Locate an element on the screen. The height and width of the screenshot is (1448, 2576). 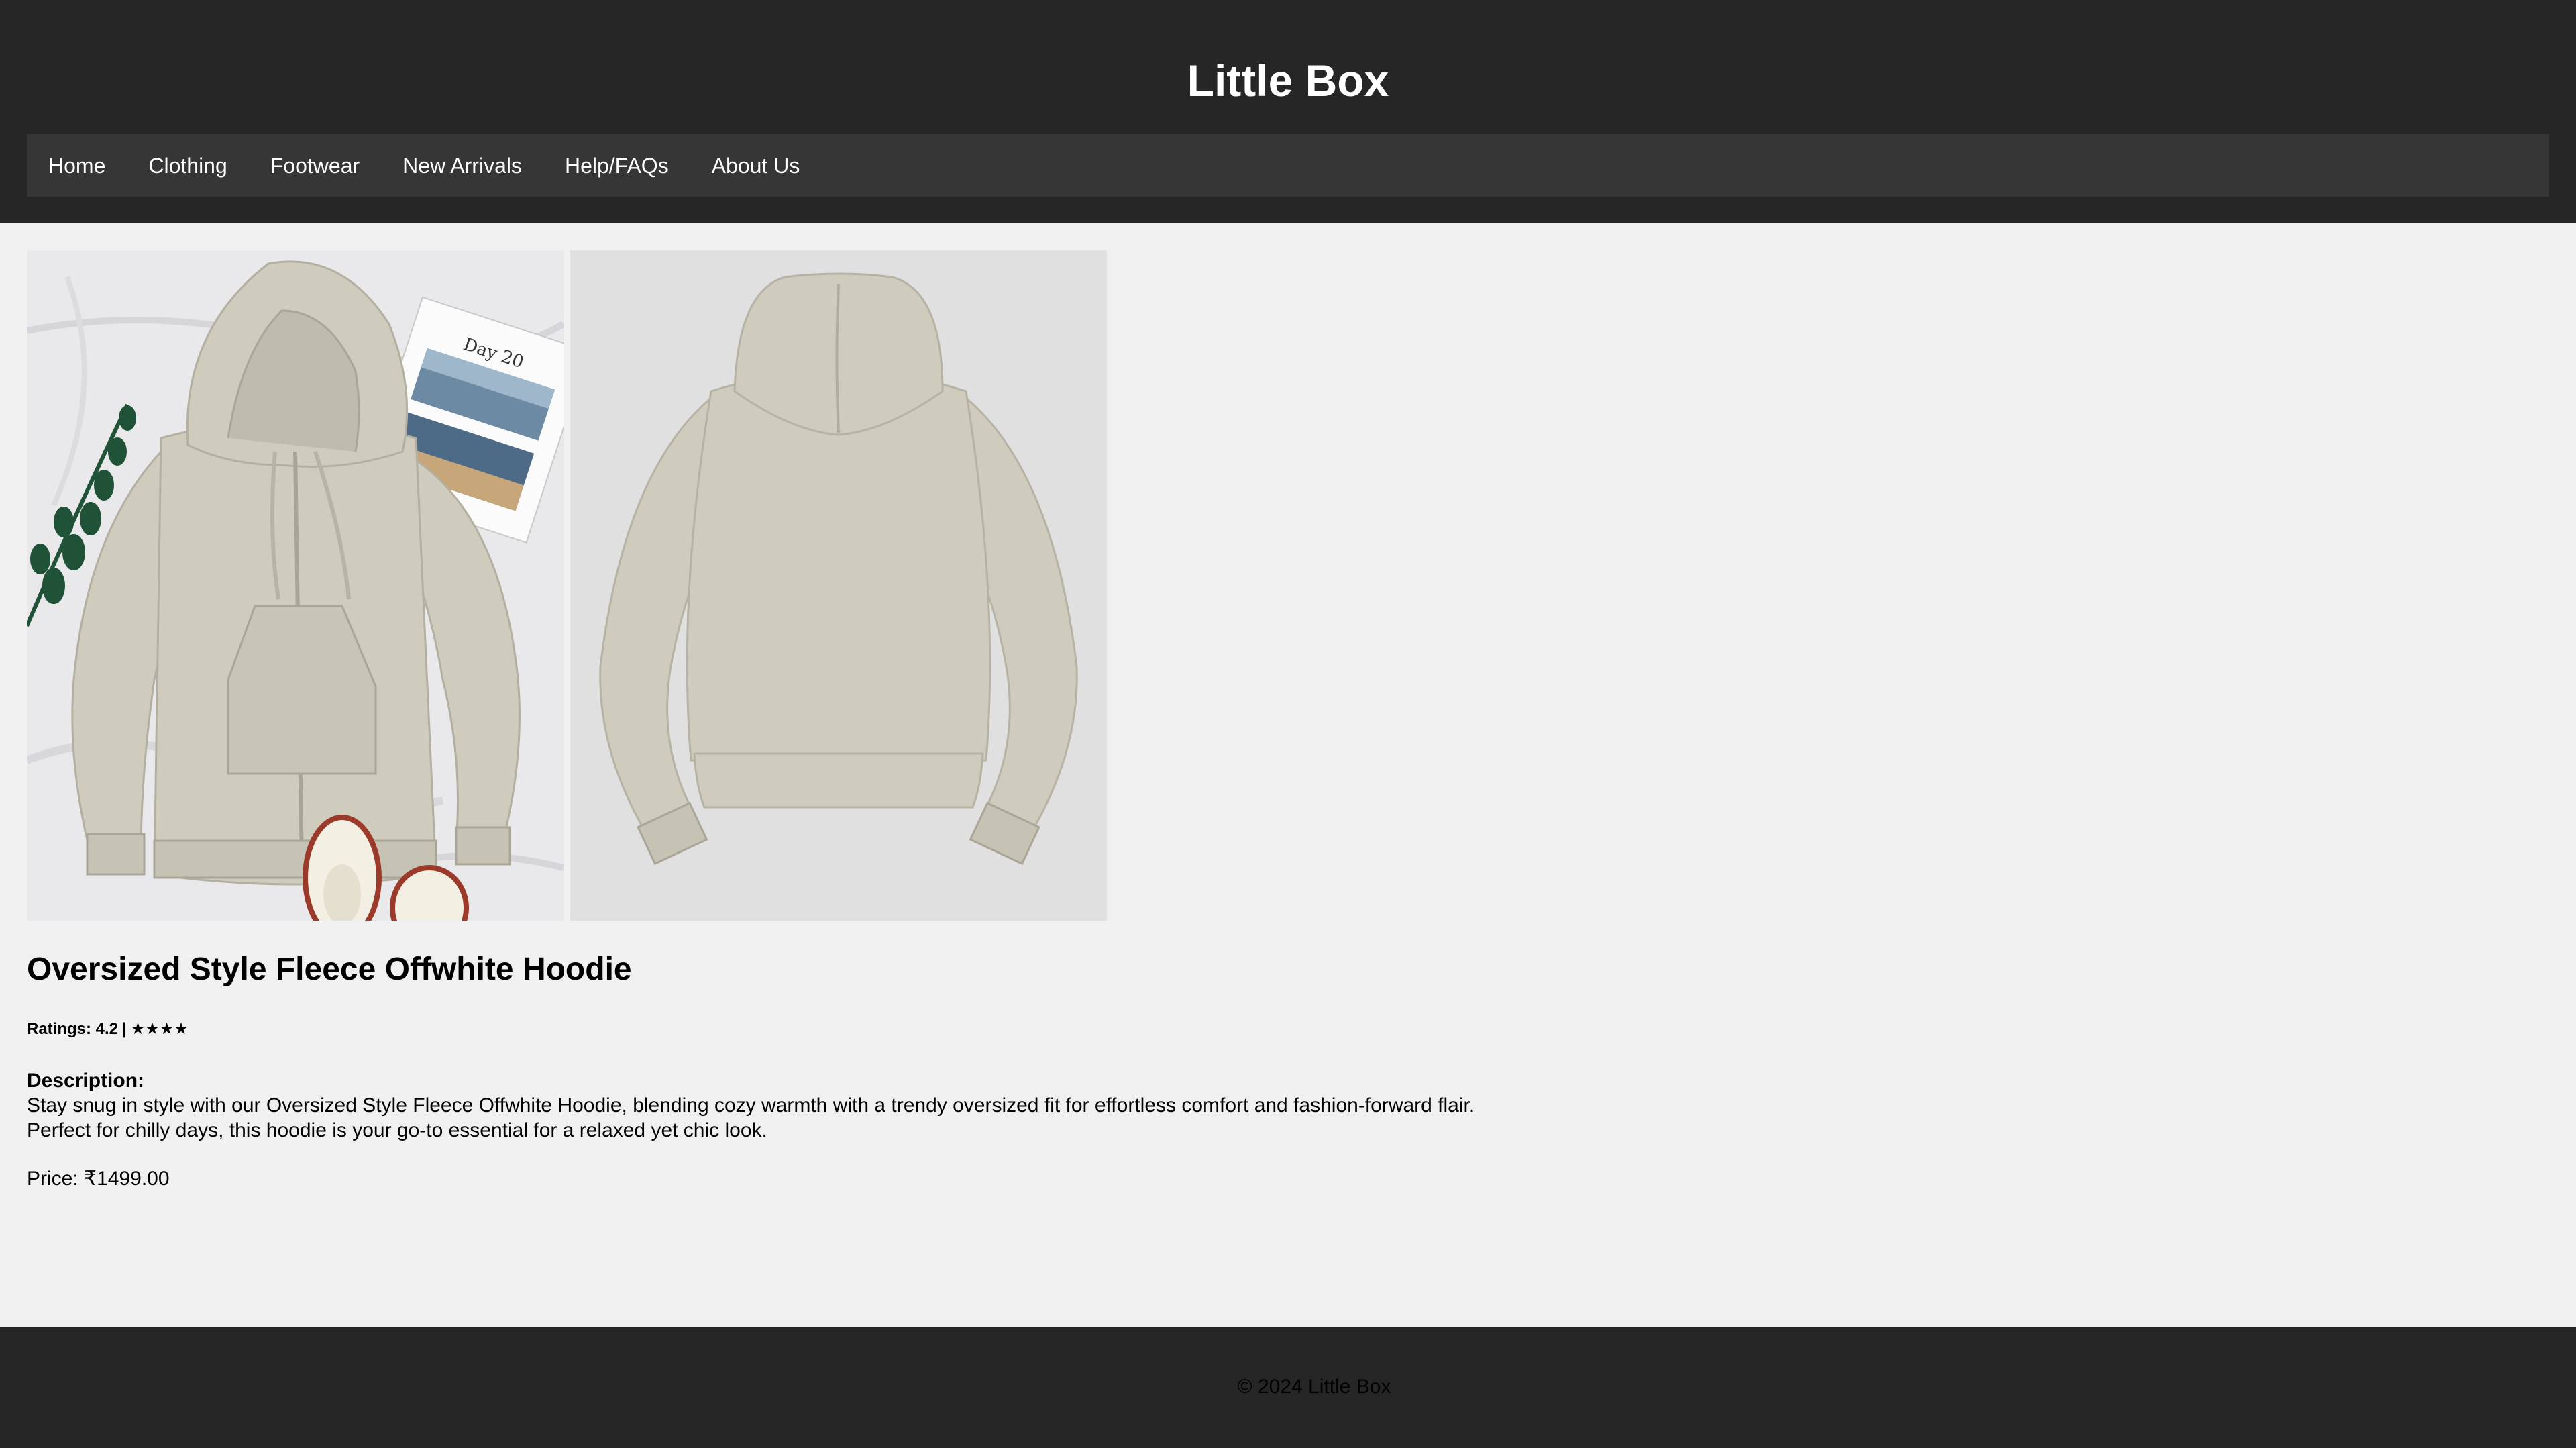
product-ratings: Ratings: 4.2 | ★★★★ is located at coordinates (108, 1029).